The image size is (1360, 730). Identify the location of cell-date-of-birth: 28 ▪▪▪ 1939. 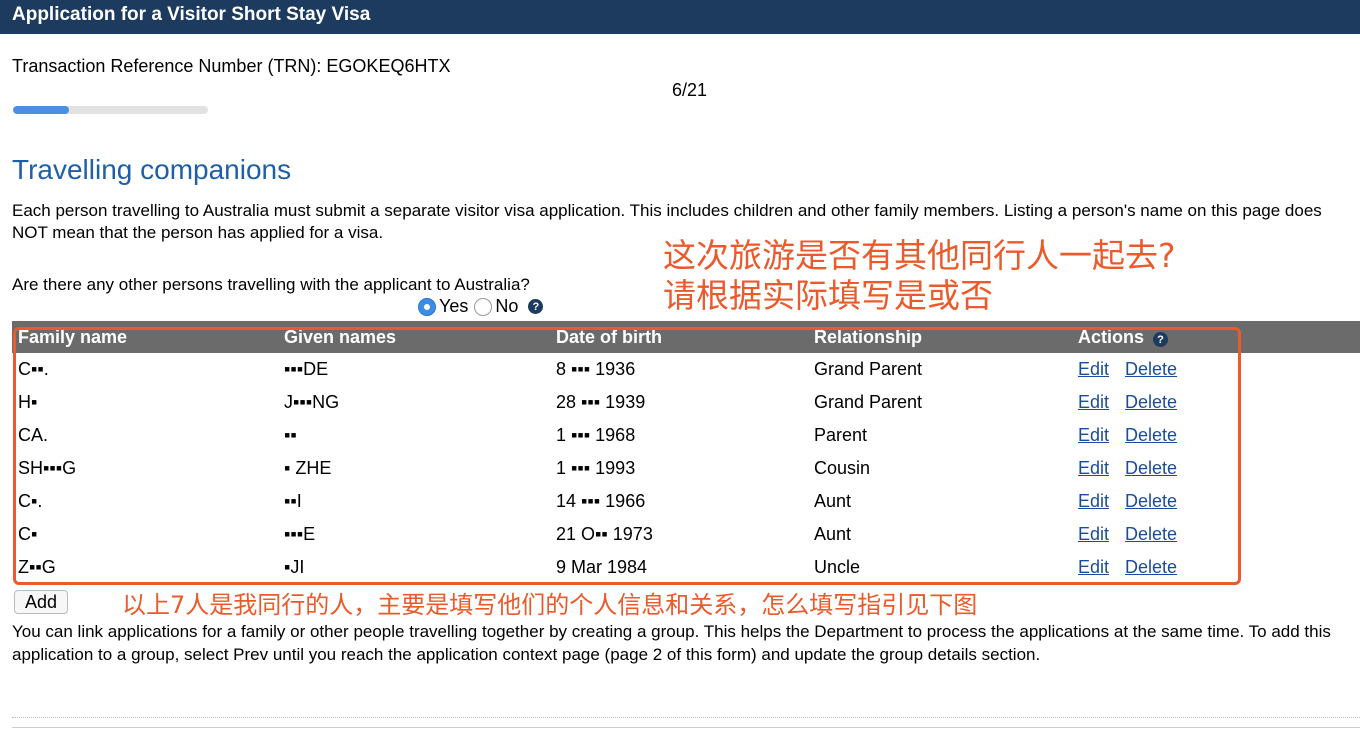
(601, 402).